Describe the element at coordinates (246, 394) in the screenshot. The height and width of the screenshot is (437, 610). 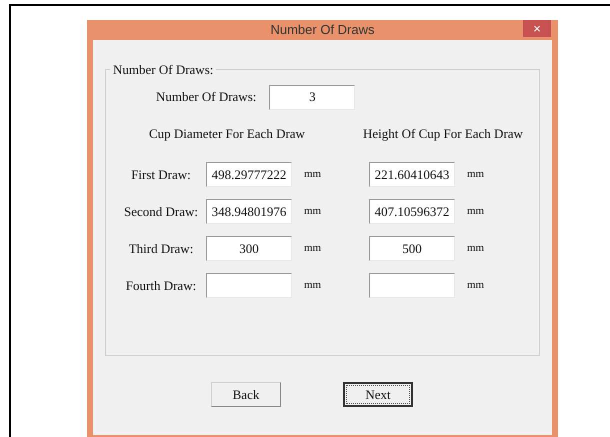
I see `dialog-button: Back` at that location.